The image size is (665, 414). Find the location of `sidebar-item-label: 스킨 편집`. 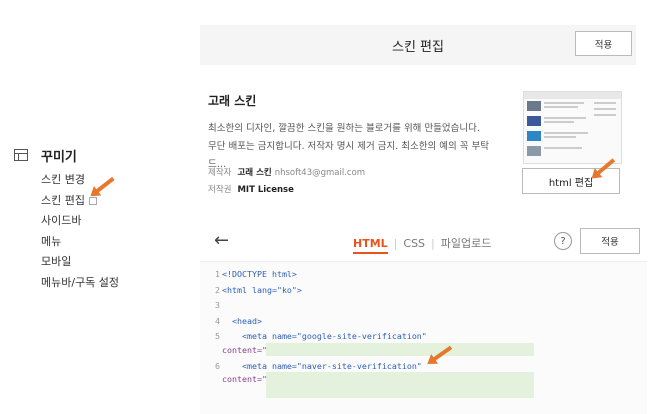

sidebar-item-label: 스킨 편집 is located at coordinates (63, 200).